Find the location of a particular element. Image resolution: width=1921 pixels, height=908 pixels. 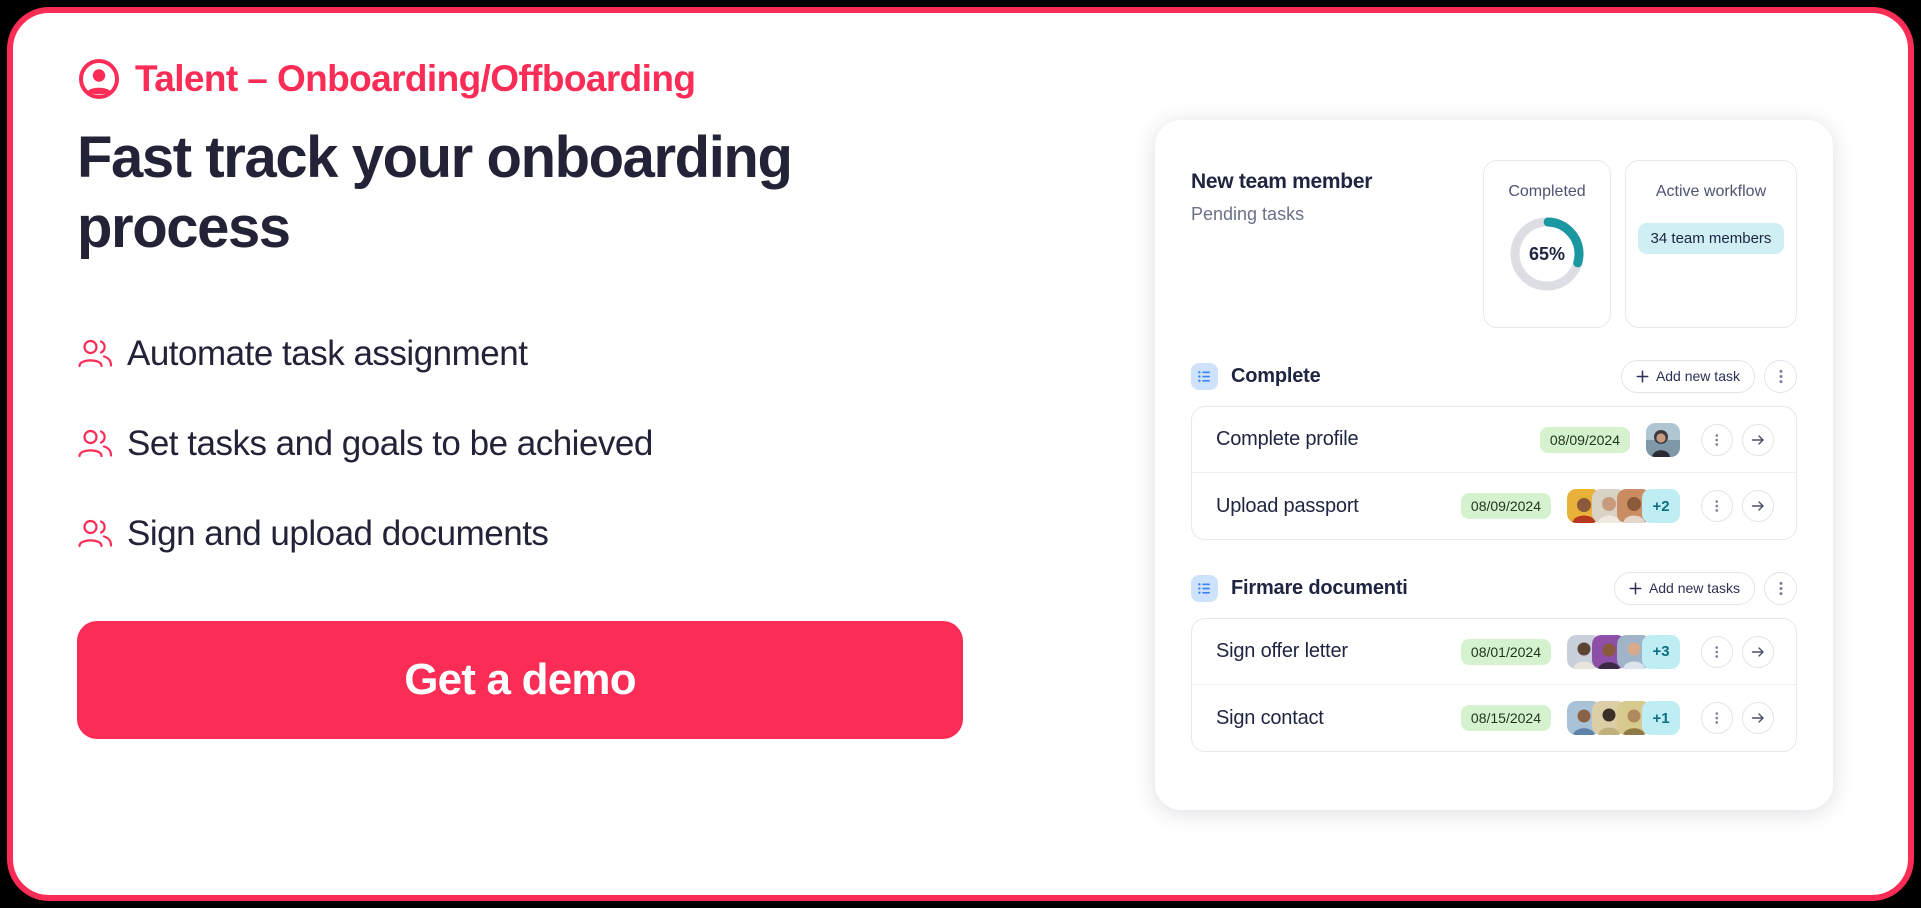

add-new-tasks-label: Add new tasks is located at coordinates (1694, 588).